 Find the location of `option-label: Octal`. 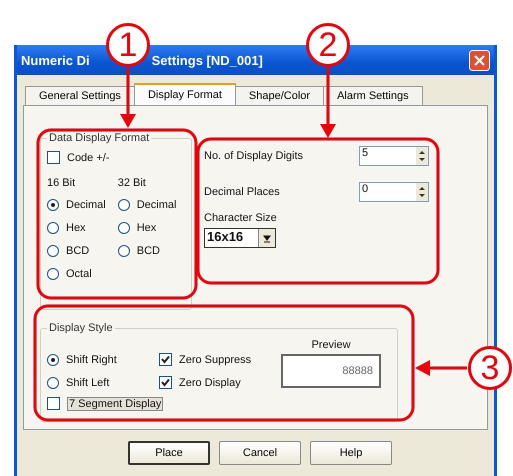

option-label: Octal is located at coordinates (79, 274).